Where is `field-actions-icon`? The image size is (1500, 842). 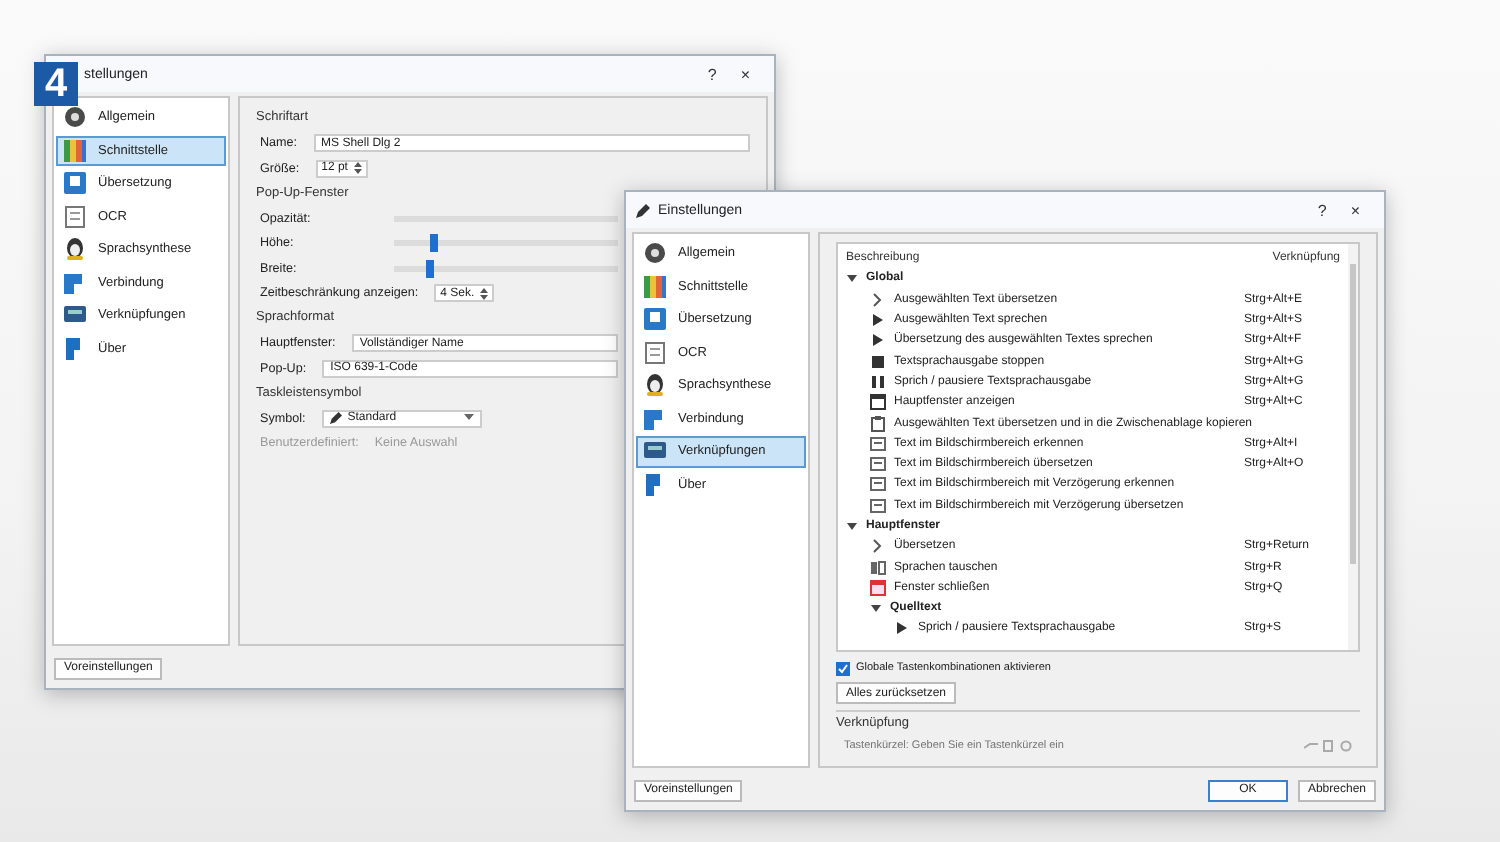
field-actions-icon is located at coordinates (1328, 746).